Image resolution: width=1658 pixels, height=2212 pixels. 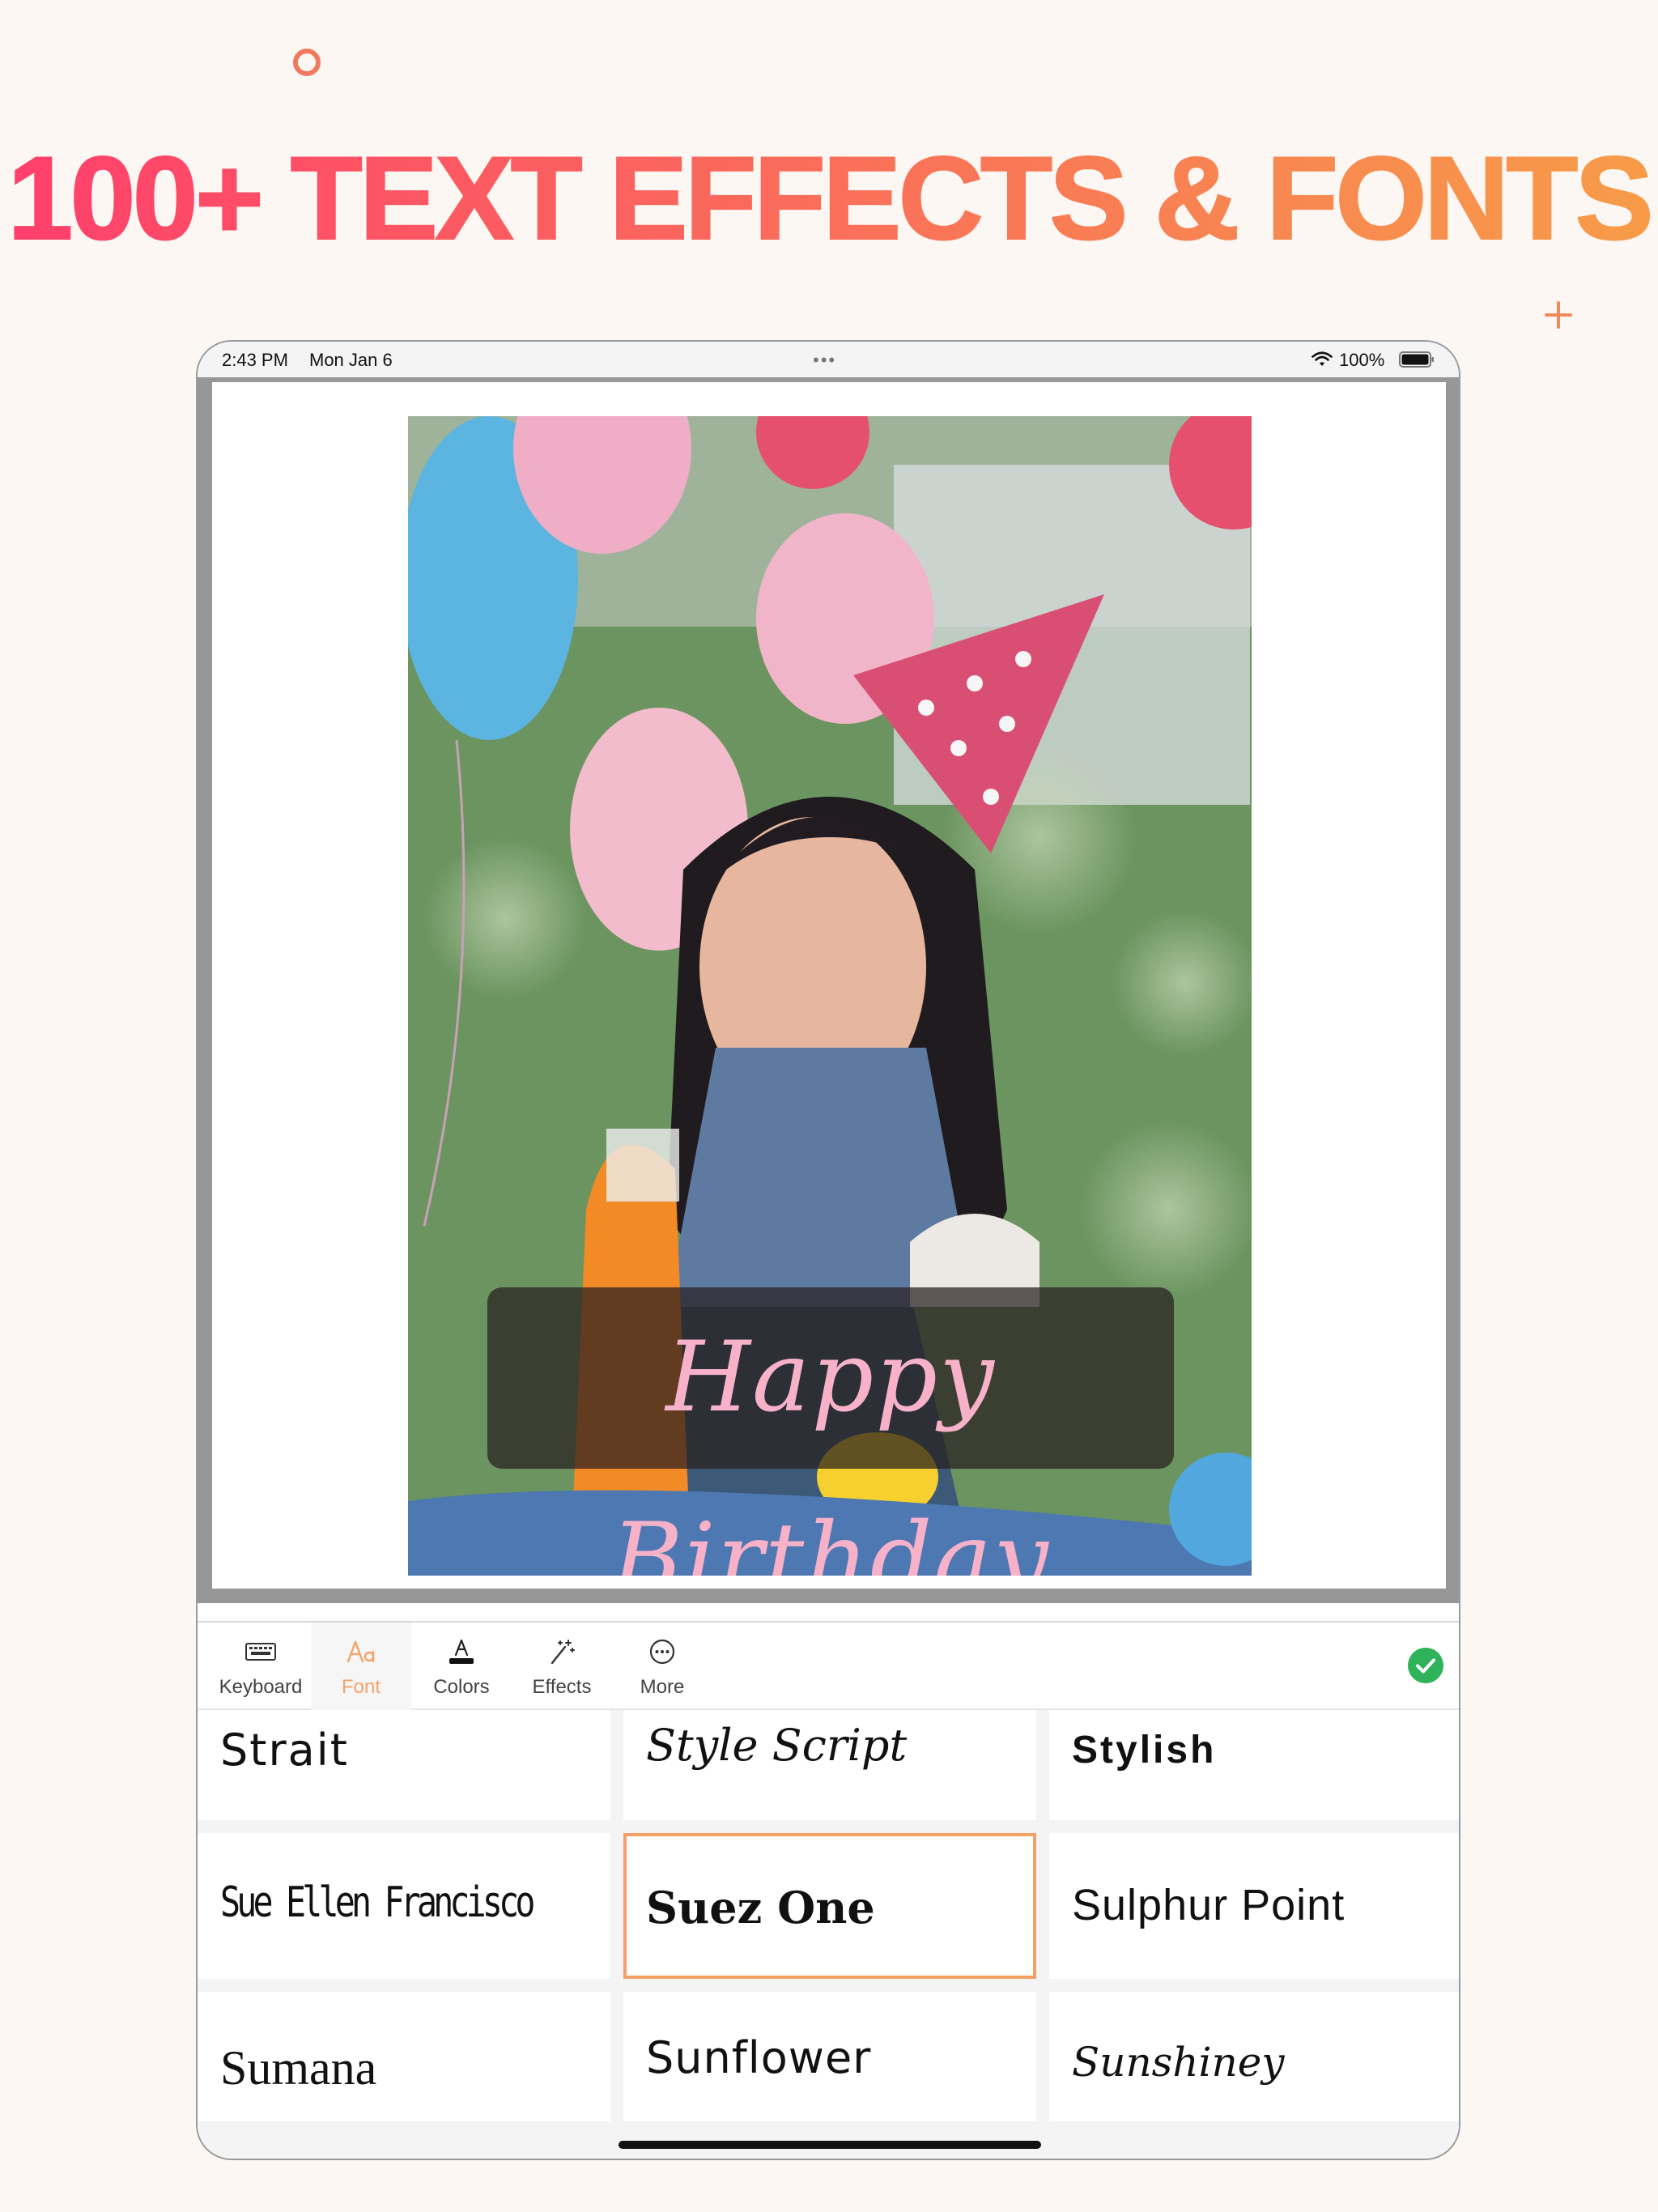 What do you see at coordinates (361, 1666) in the screenshot?
I see `tab-font: Font` at bounding box center [361, 1666].